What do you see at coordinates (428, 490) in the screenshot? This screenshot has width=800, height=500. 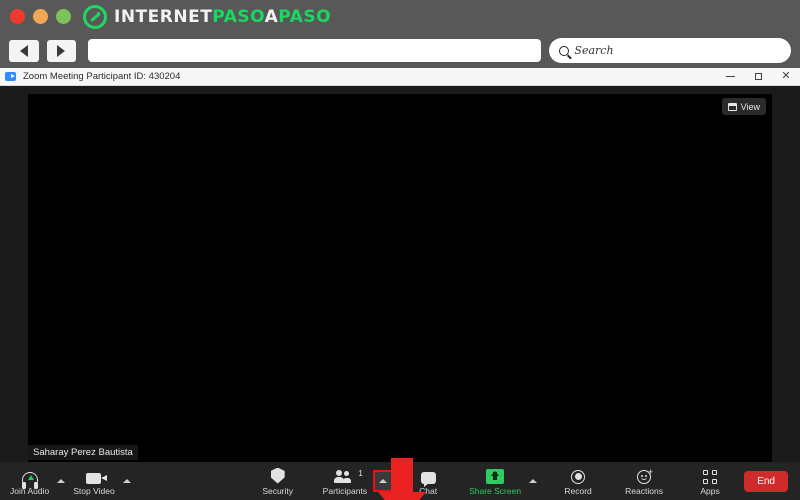 I see `chat-label: Chat` at bounding box center [428, 490].